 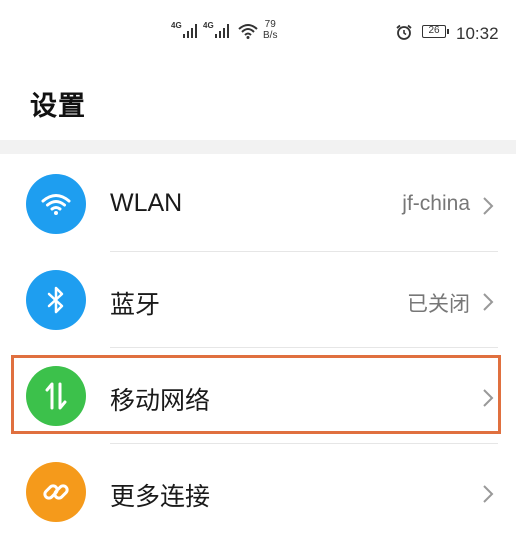 I want to click on link-icon, so click(x=56, y=492).